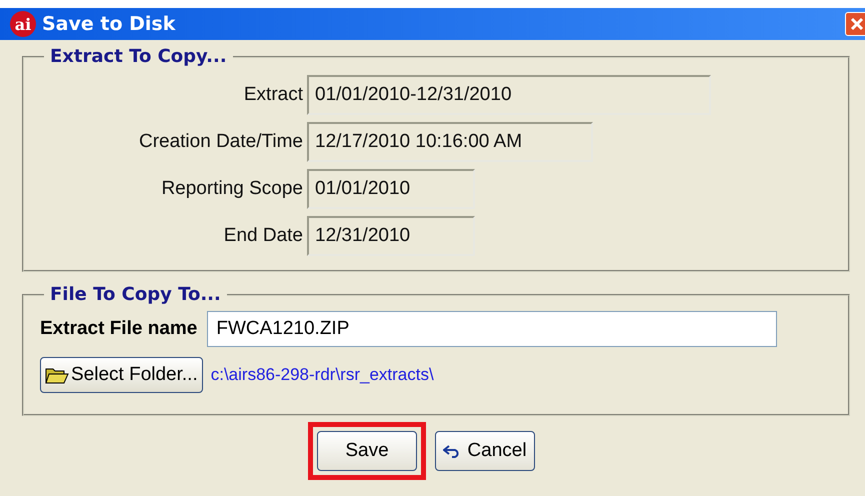 This screenshot has width=865, height=496. What do you see at coordinates (322, 375) in the screenshot?
I see `folder-path: c:\airs86-298-rdr\rsr_extracts\` at bounding box center [322, 375].